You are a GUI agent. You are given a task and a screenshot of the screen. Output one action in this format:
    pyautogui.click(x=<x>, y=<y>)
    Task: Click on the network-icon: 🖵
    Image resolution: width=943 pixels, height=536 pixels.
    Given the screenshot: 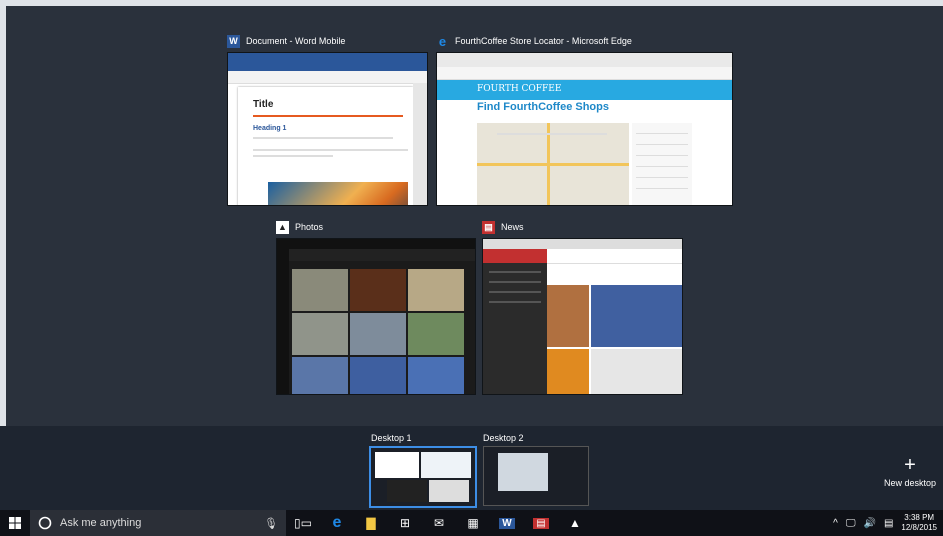 What is the action you would take?
    pyautogui.click(x=851, y=523)
    